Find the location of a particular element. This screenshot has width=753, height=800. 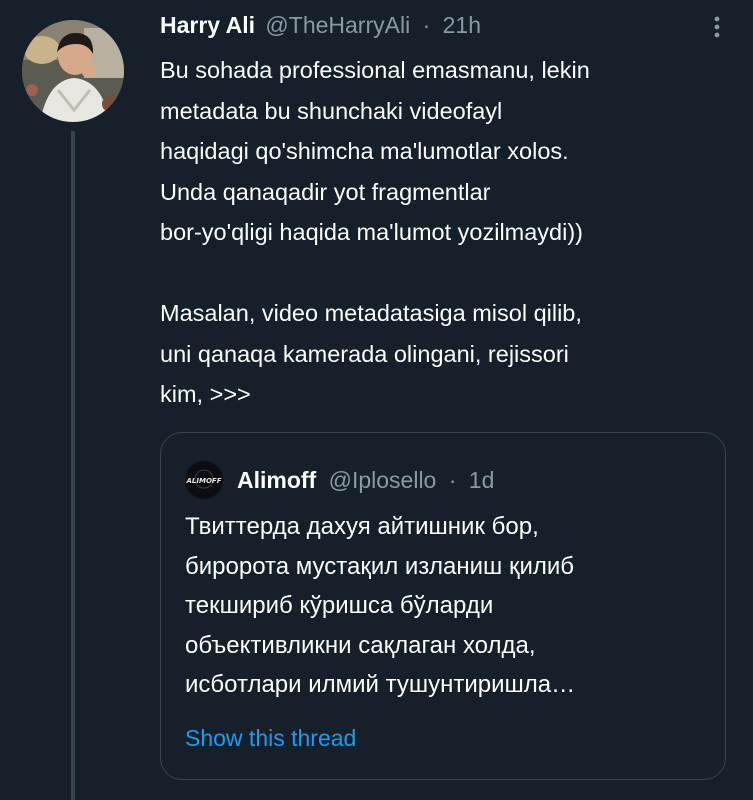

show-thread-link: Show this thread is located at coordinates (270, 738).